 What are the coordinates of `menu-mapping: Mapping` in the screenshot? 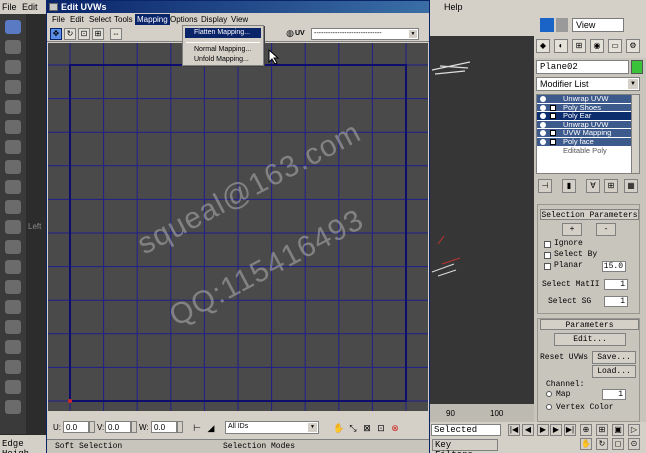 It's located at (152, 19).